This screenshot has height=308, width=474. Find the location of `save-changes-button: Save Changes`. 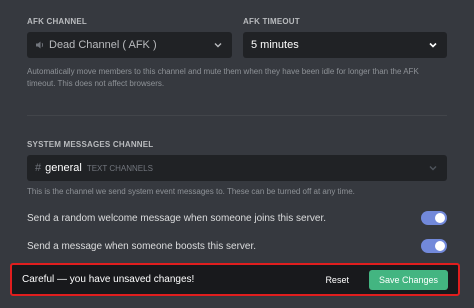

save-changes-button: Save Changes is located at coordinates (408, 279).